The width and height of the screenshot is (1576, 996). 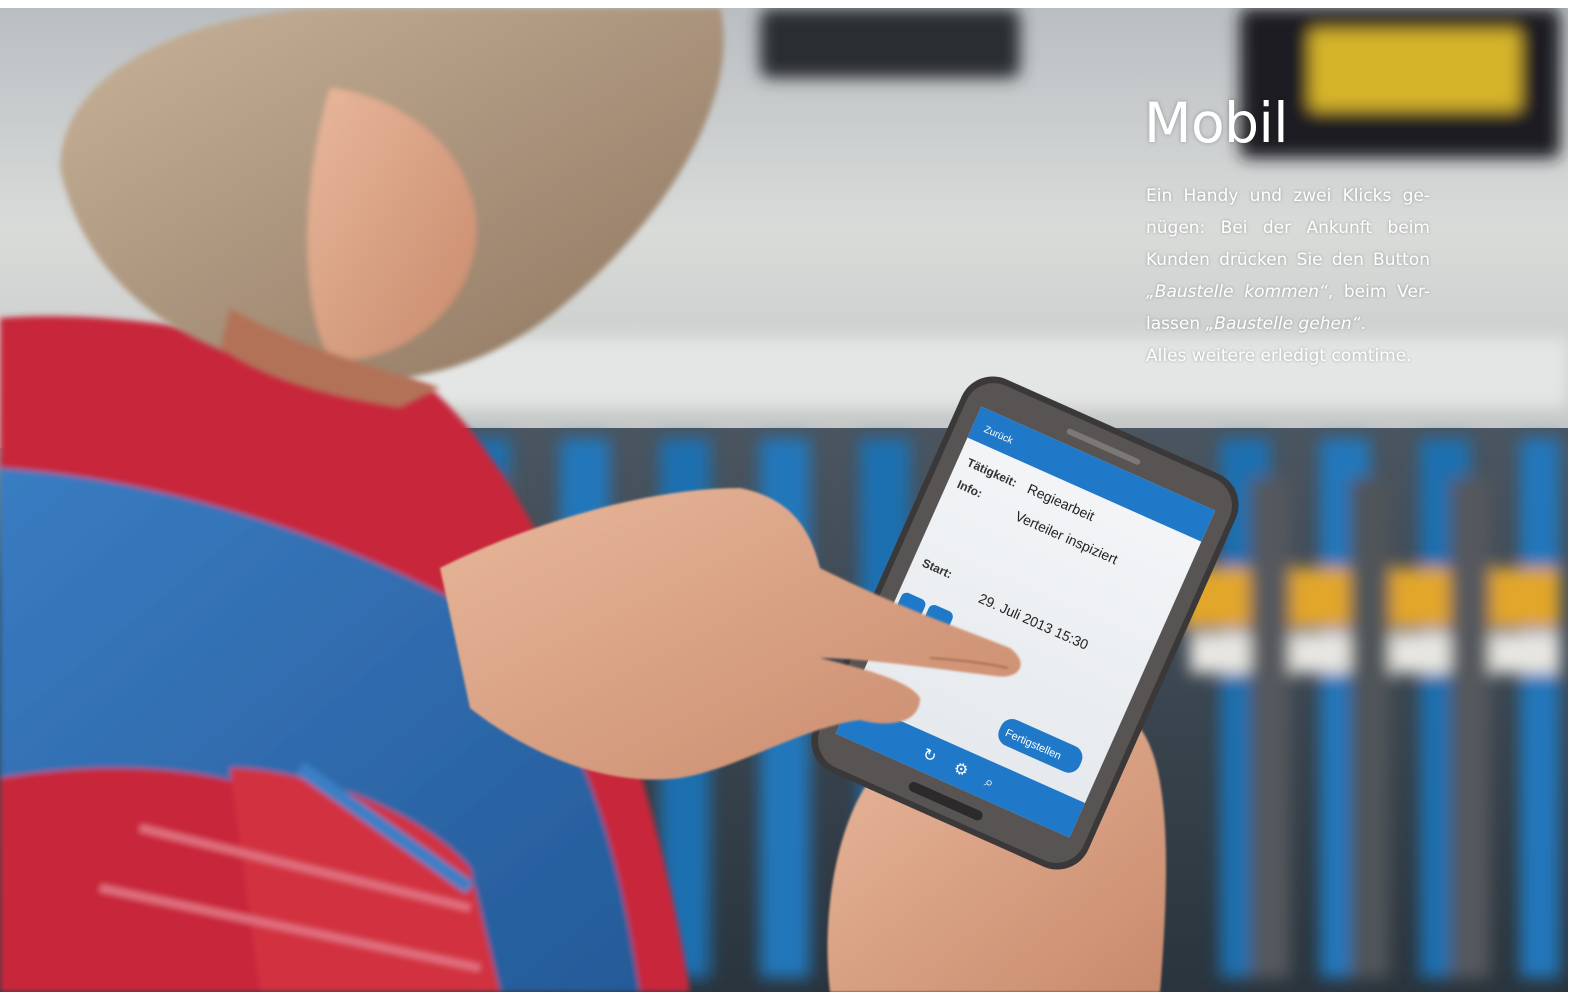 I want to click on paragraph-line: nügen: Bei der Ankunft beim, so click(x=1288, y=228).